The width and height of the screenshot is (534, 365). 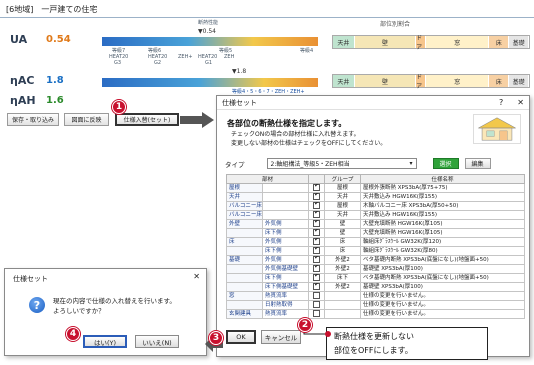 I want to click on table-row: 基礎外気側 外壁2ベタ基礎内断熱 XPS3bA(底盤になし)(地盤面+50), so click(x=376, y=260).